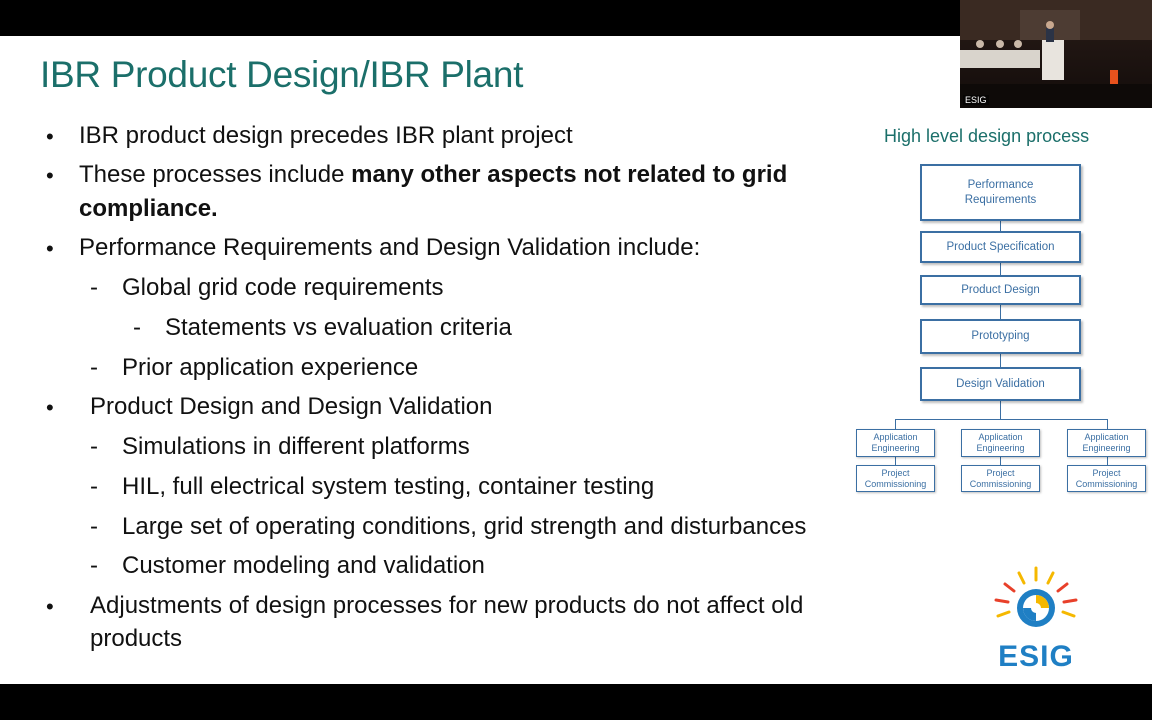 Image resolution: width=1152 pixels, height=720 pixels. I want to click on esig-logo: ESIG, so click(1036, 619).